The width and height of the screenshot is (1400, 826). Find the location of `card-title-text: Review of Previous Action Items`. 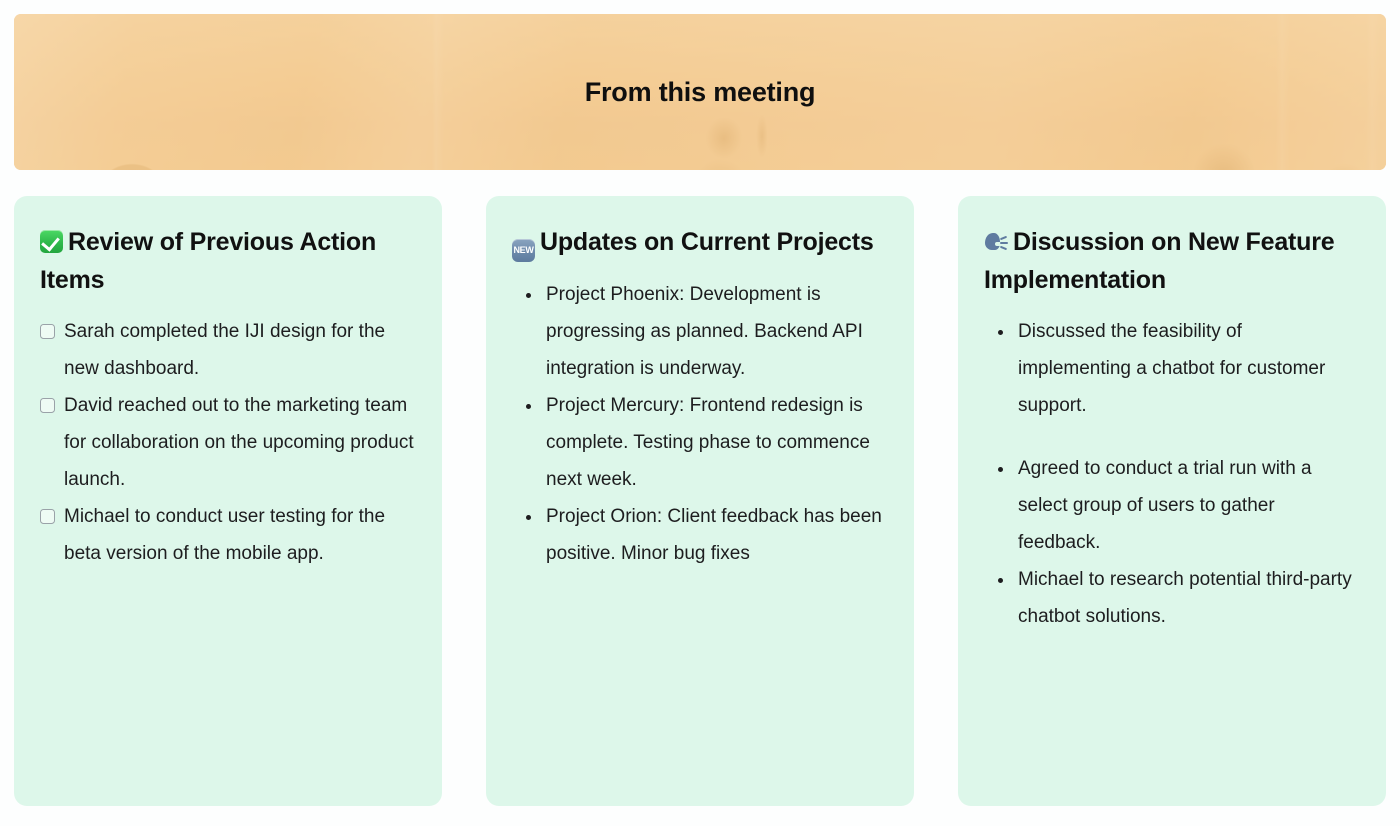

card-title-text: Review of Previous Action Items is located at coordinates (208, 261).